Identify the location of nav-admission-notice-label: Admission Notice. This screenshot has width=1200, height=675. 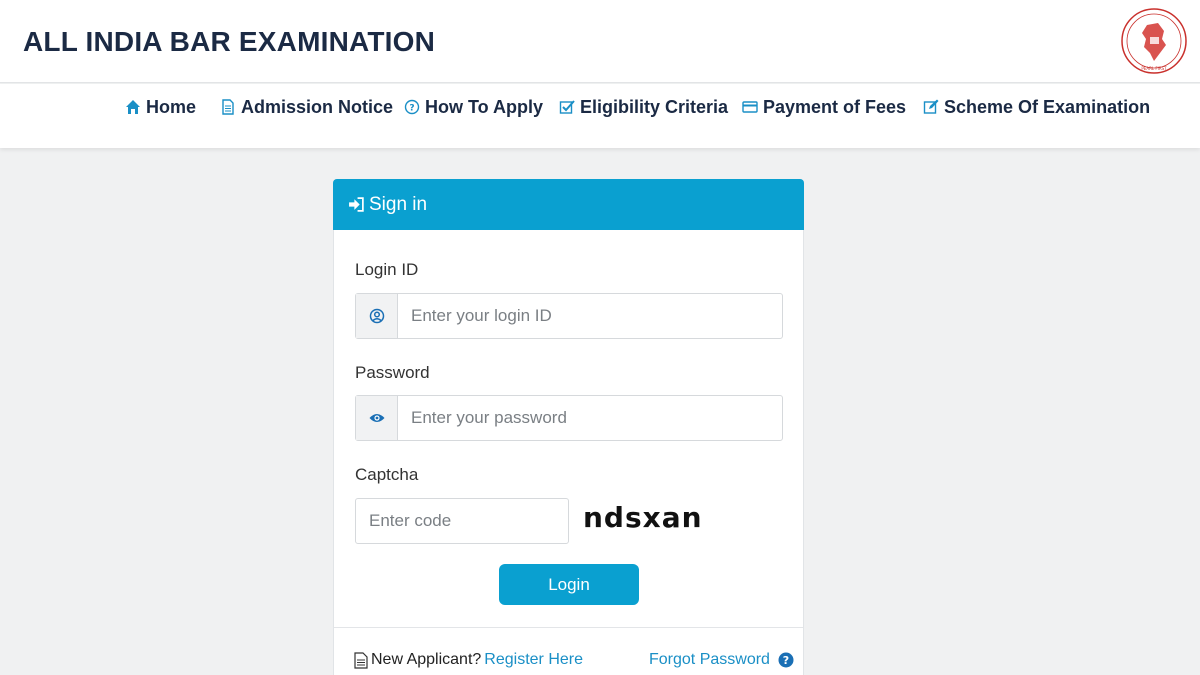
(317, 106).